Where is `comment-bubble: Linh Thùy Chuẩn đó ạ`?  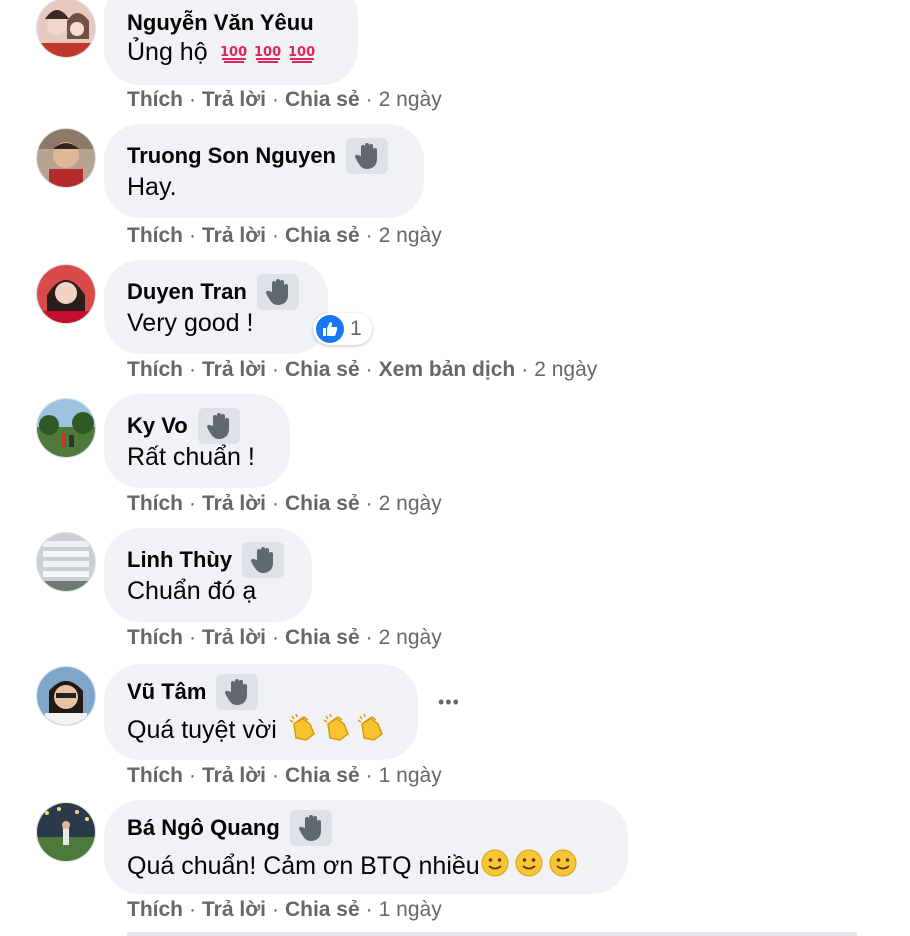 comment-bubble: Linh Thùy Chuẩn đó ạ is located at coordinates (208, 575).